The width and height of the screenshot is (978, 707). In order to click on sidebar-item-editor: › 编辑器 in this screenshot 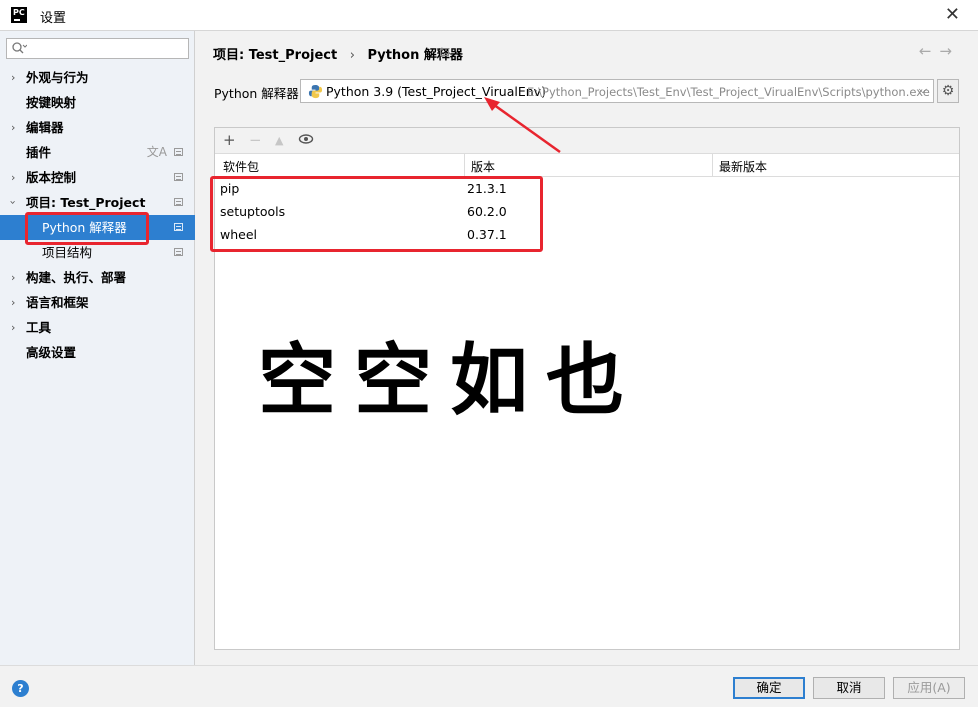, I will do `click(97, 127)`.